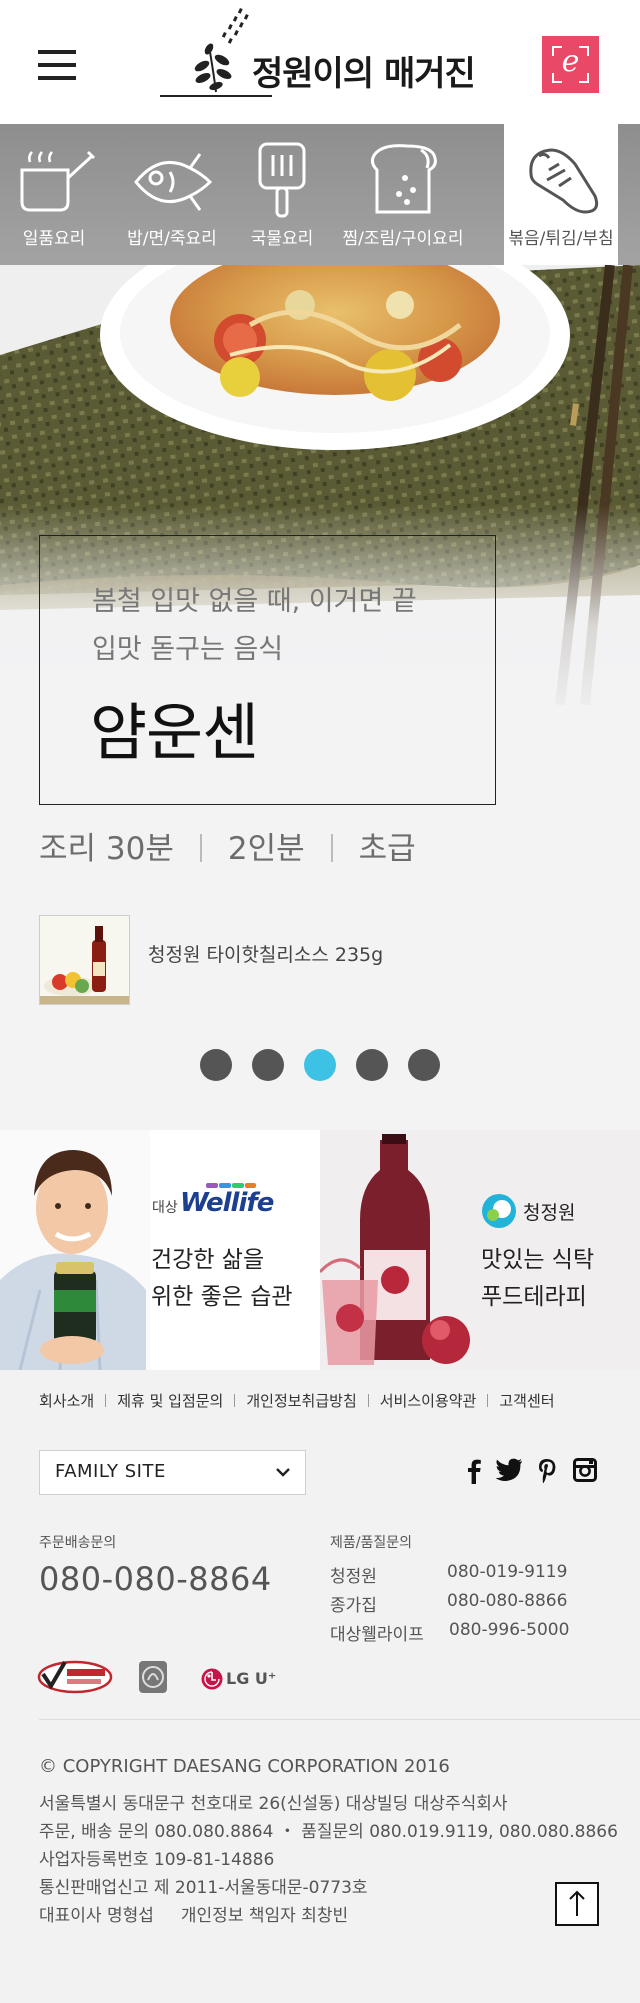 This screenshot has height=2003, width=640. What do you see at coordinates (339, 1719) in the screenshot?
I see `footer-divider` at bounding box center [339, 1719].